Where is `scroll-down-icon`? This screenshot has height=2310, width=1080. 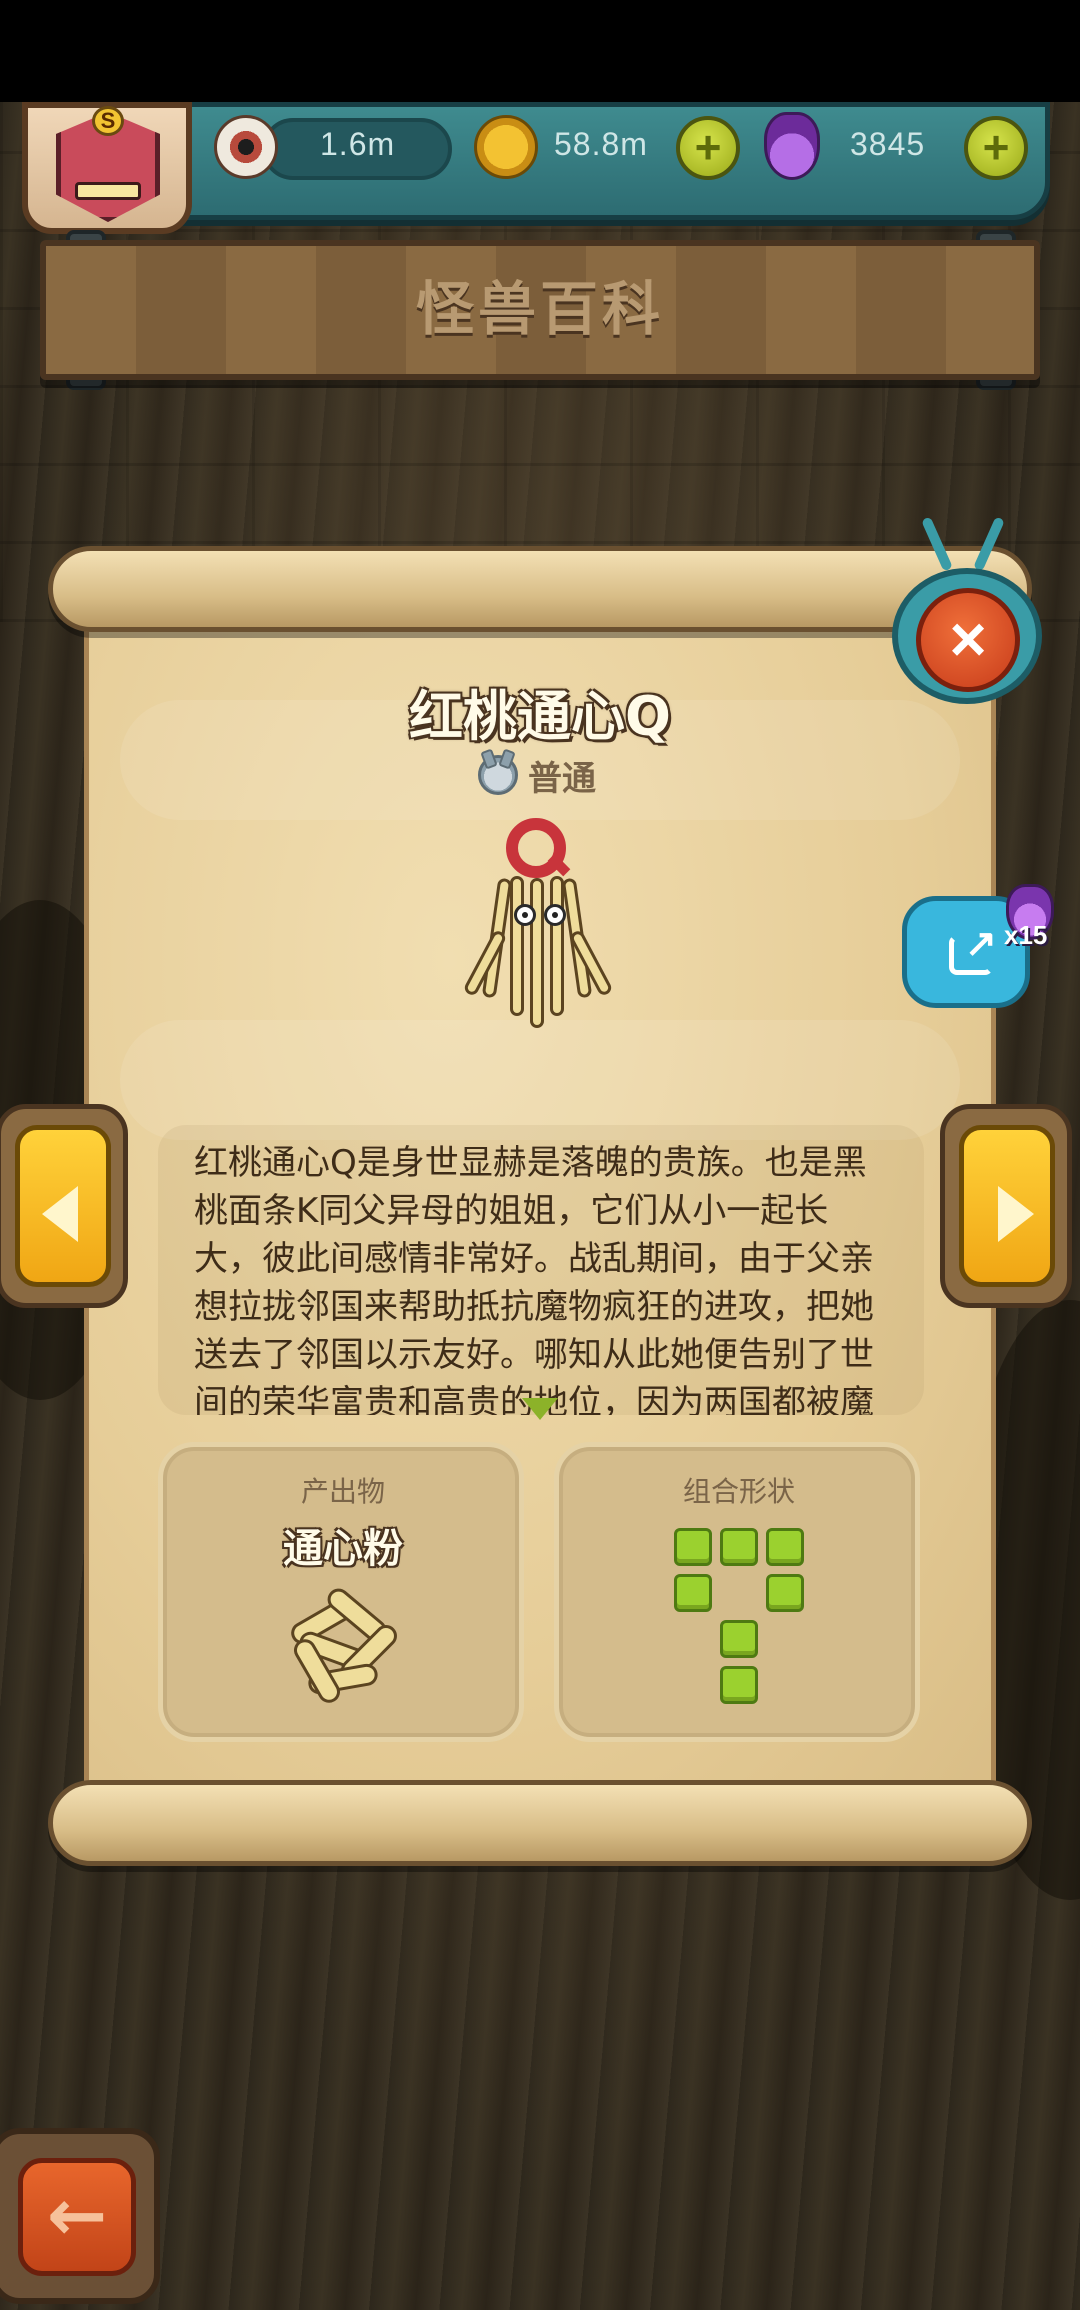 scroll-down-icon is located at coordinates (540, 1409).